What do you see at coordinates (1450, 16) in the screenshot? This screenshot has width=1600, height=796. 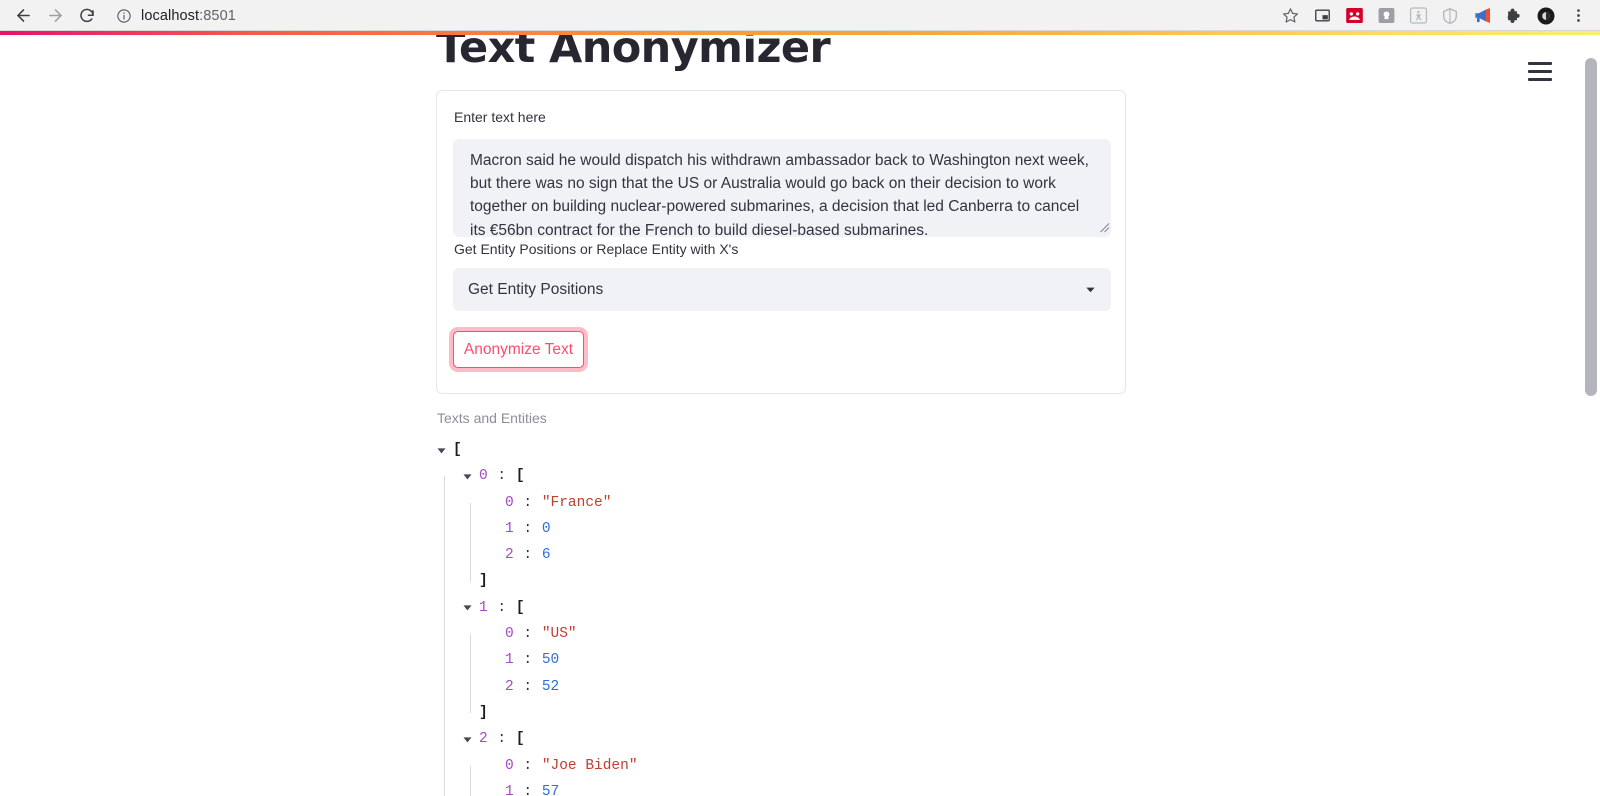 I see `shield-icon` at bounding box center [1450, 16].